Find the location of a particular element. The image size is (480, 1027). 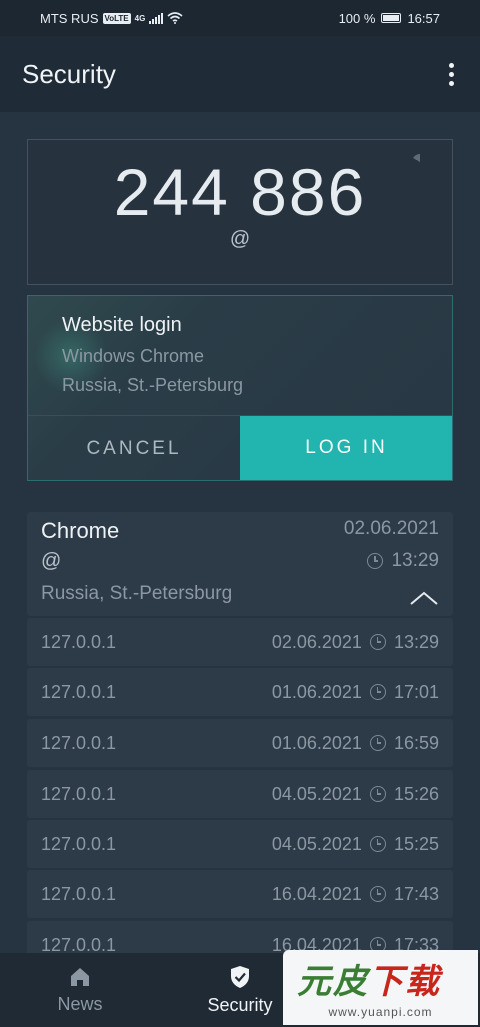

row-time: 13:29 is located at coordinates (416, 641).